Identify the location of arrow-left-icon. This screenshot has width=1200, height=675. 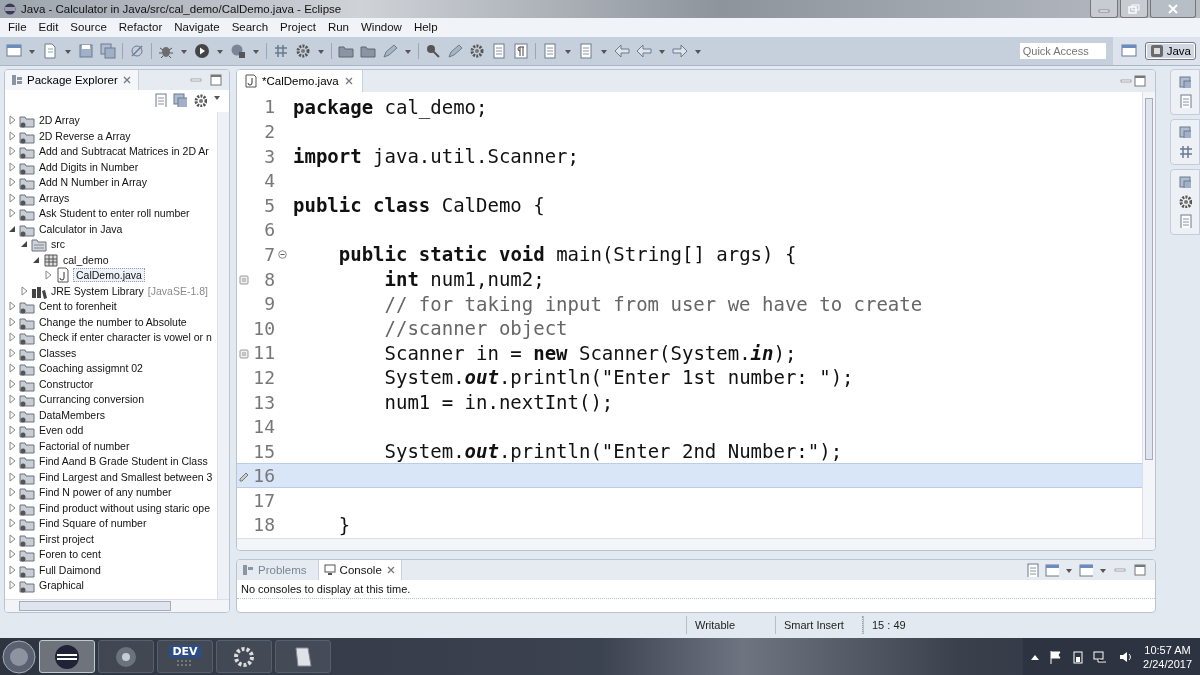
(622, 50).